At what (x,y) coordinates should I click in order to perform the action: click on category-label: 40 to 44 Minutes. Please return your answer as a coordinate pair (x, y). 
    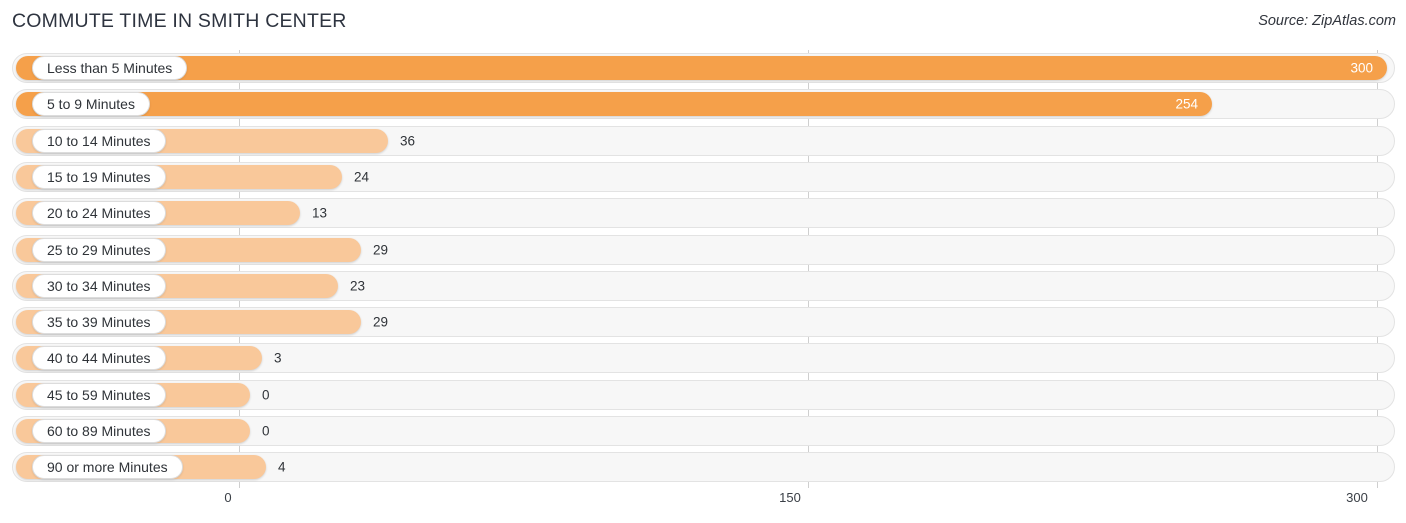
    Looking at the image, I should click on (99, 358).